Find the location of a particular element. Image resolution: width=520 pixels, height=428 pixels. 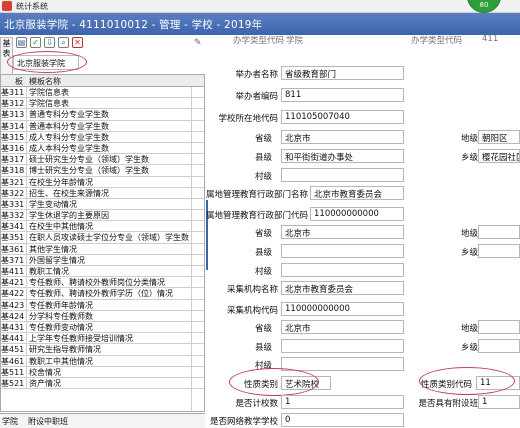

template-name: 外国留学生情况 is located at coordinates (57, 260).